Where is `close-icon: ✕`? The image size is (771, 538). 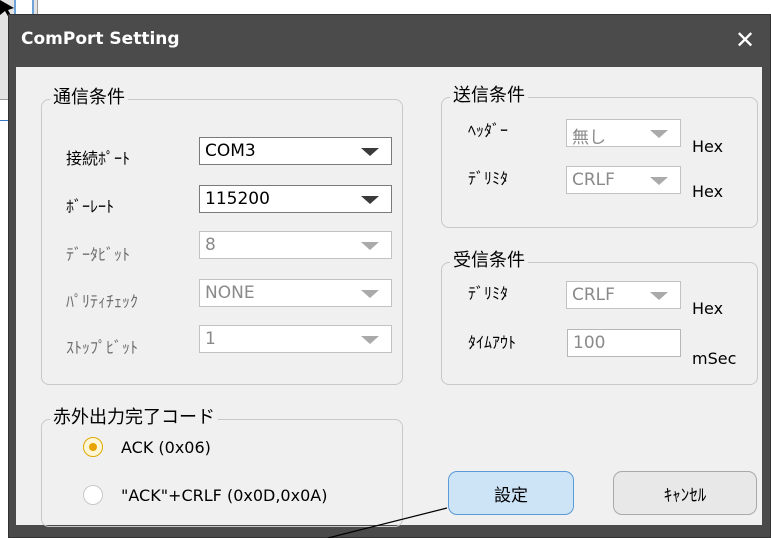 close-icon: ✕ is located at coordinates (745, 40).